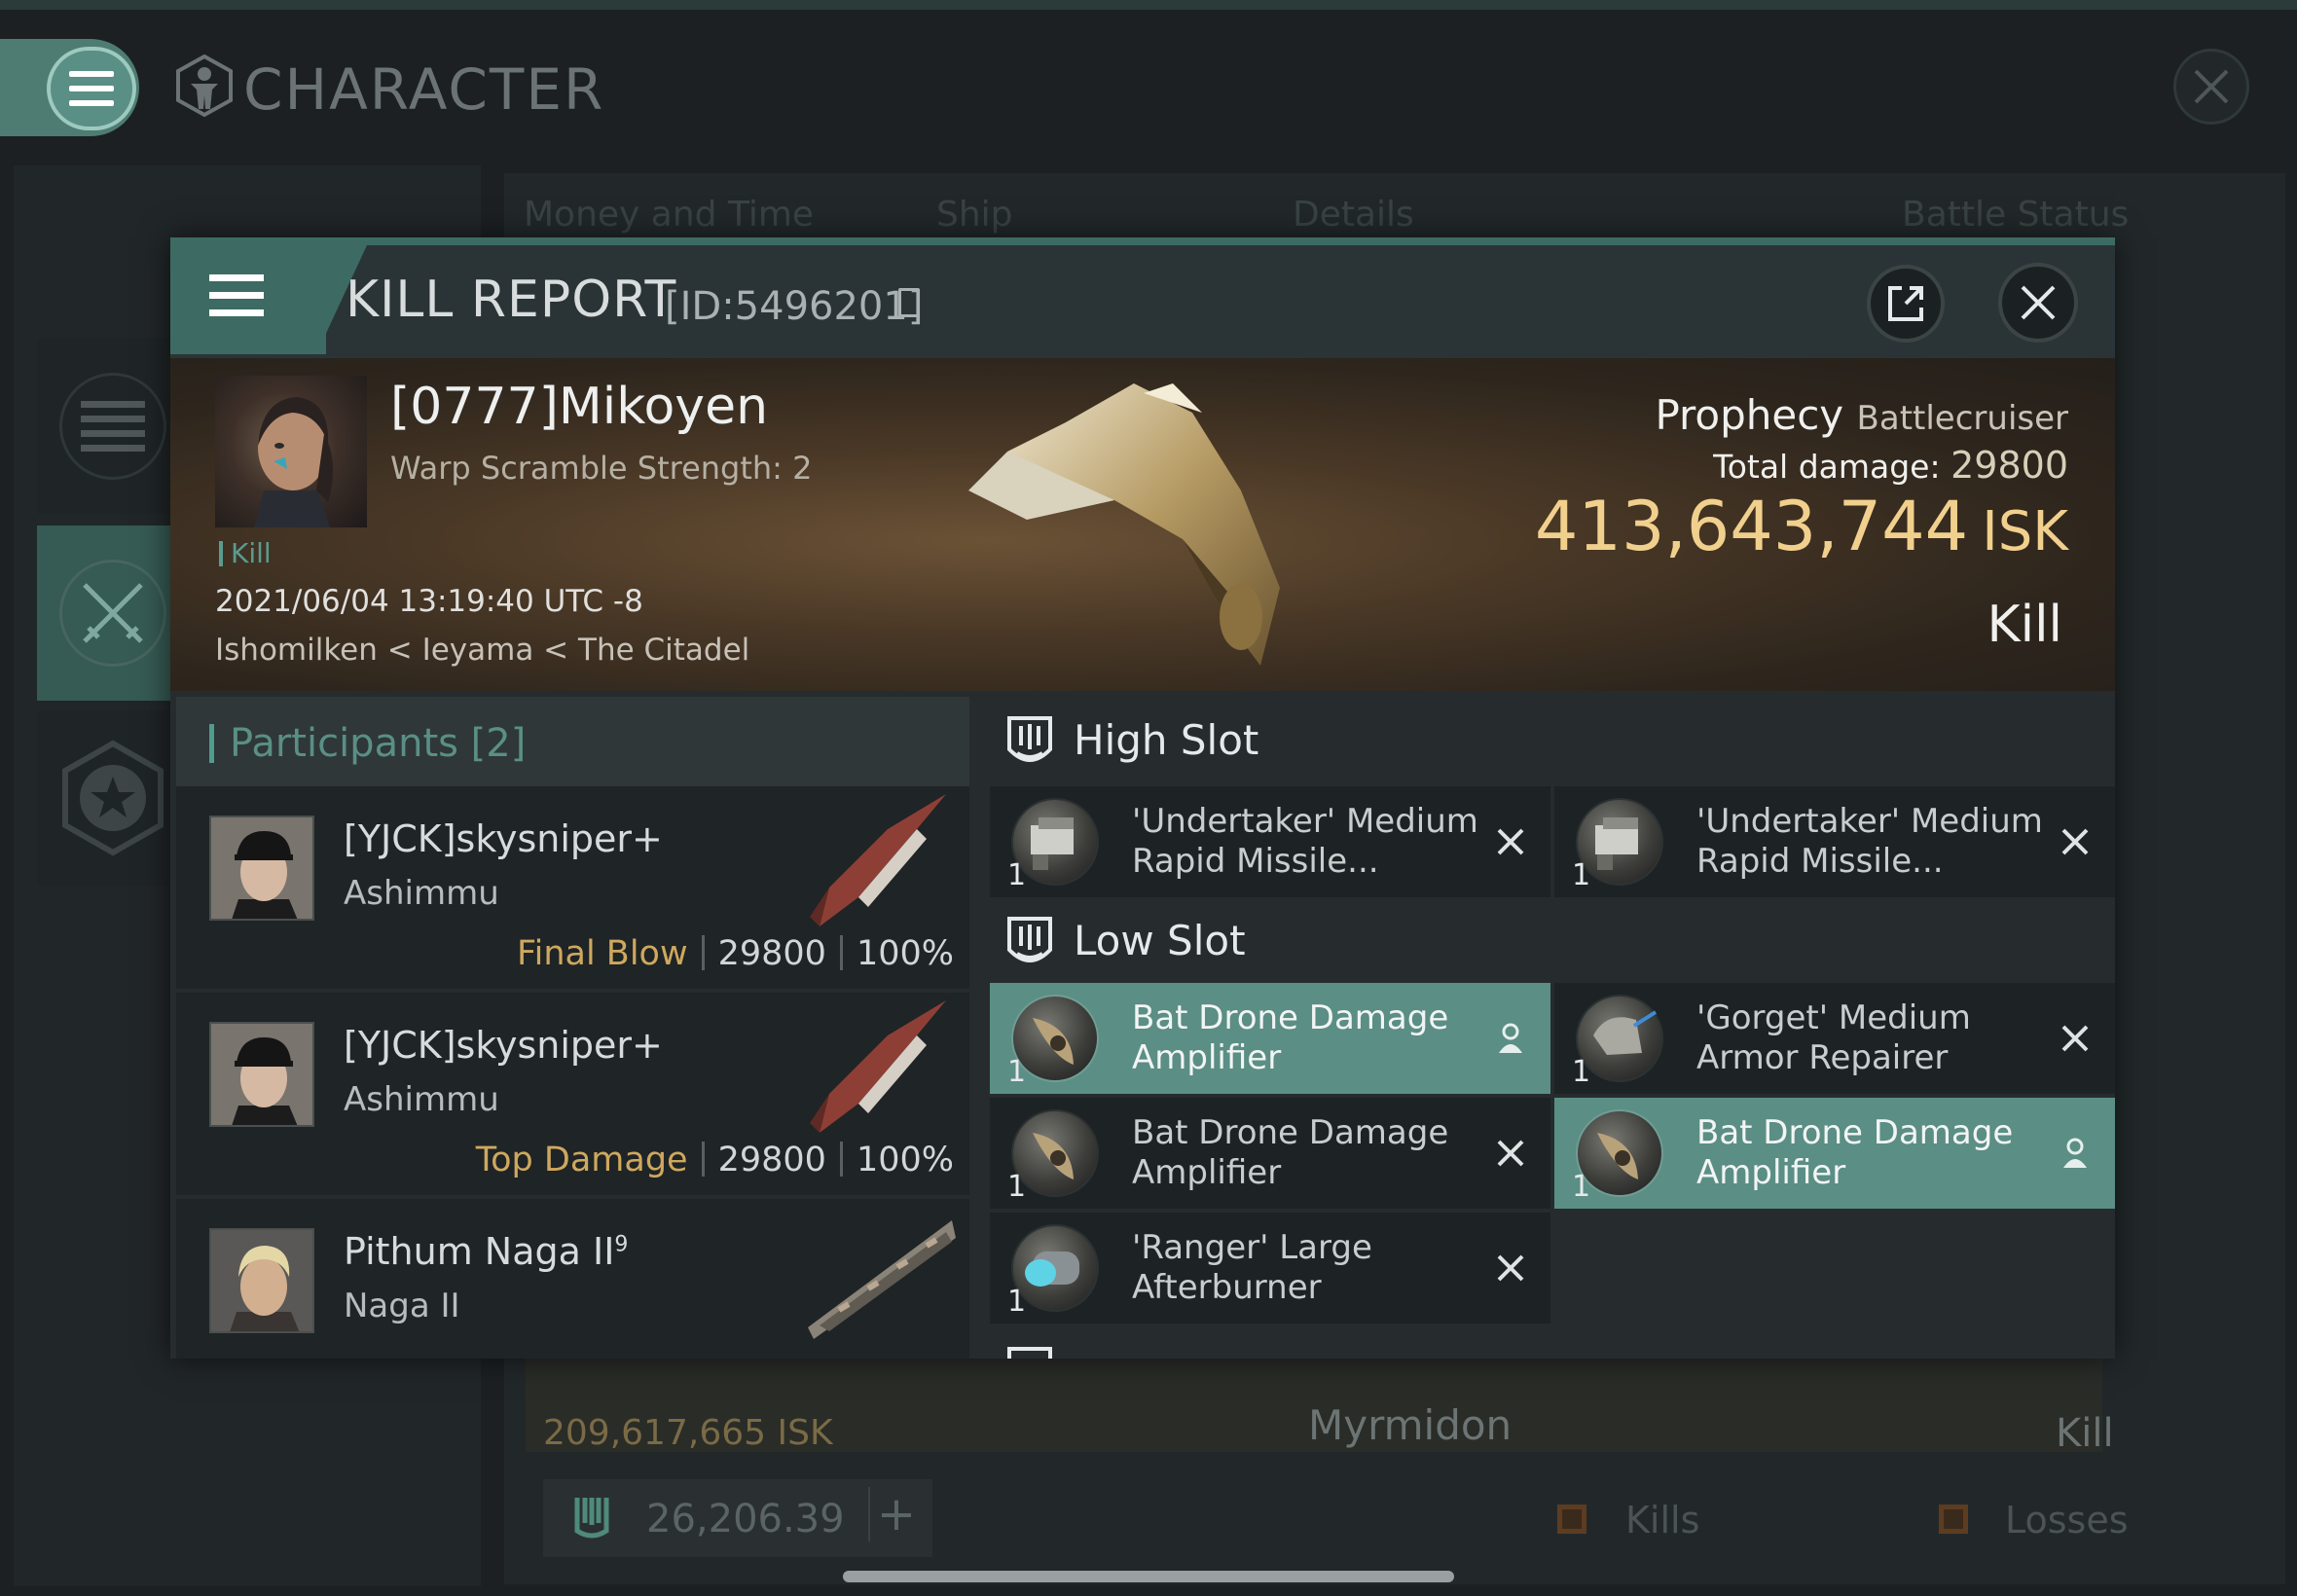 The width and height of the screenshot is (2297, 1596). What do you see at coordinates (1827, 467) in the screenshot?
I see `total-damage-label: Total damage:` at bounding box center [1827, 467].